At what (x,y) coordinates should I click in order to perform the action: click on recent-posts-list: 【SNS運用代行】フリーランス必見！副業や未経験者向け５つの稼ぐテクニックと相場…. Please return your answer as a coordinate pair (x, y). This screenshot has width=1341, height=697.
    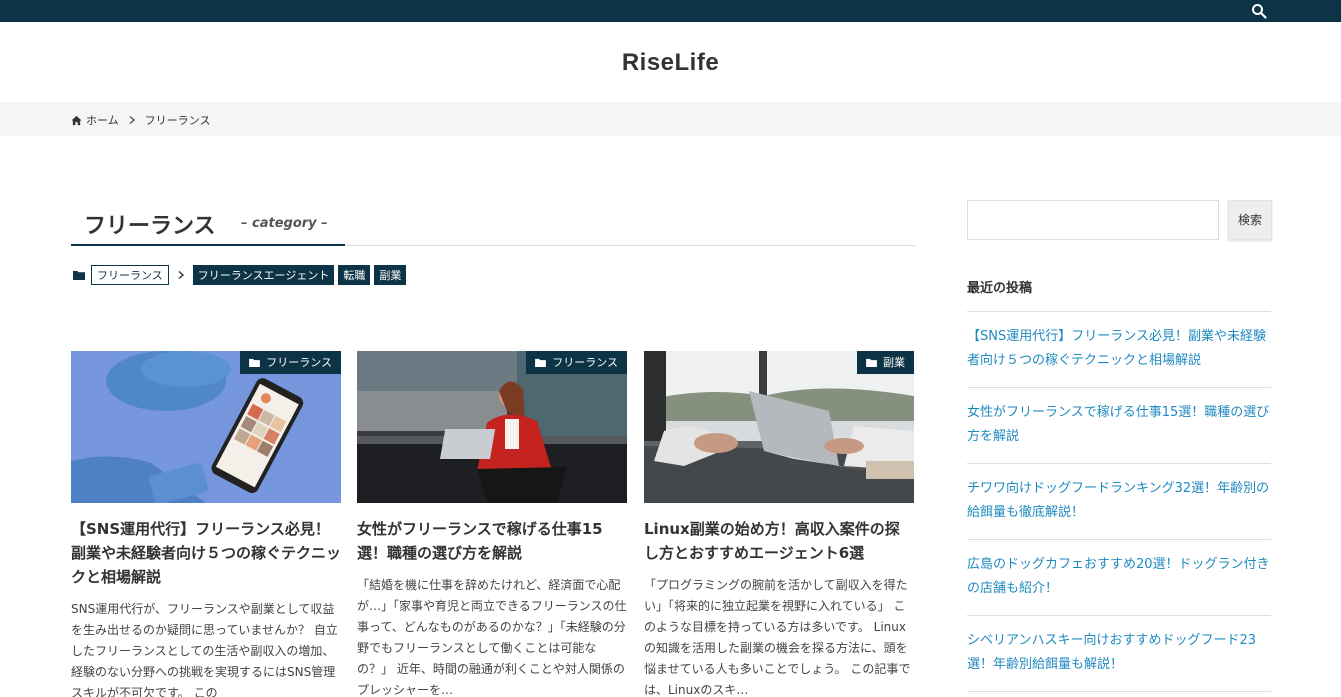
    Looking at the image, I should click on (1119, 501).